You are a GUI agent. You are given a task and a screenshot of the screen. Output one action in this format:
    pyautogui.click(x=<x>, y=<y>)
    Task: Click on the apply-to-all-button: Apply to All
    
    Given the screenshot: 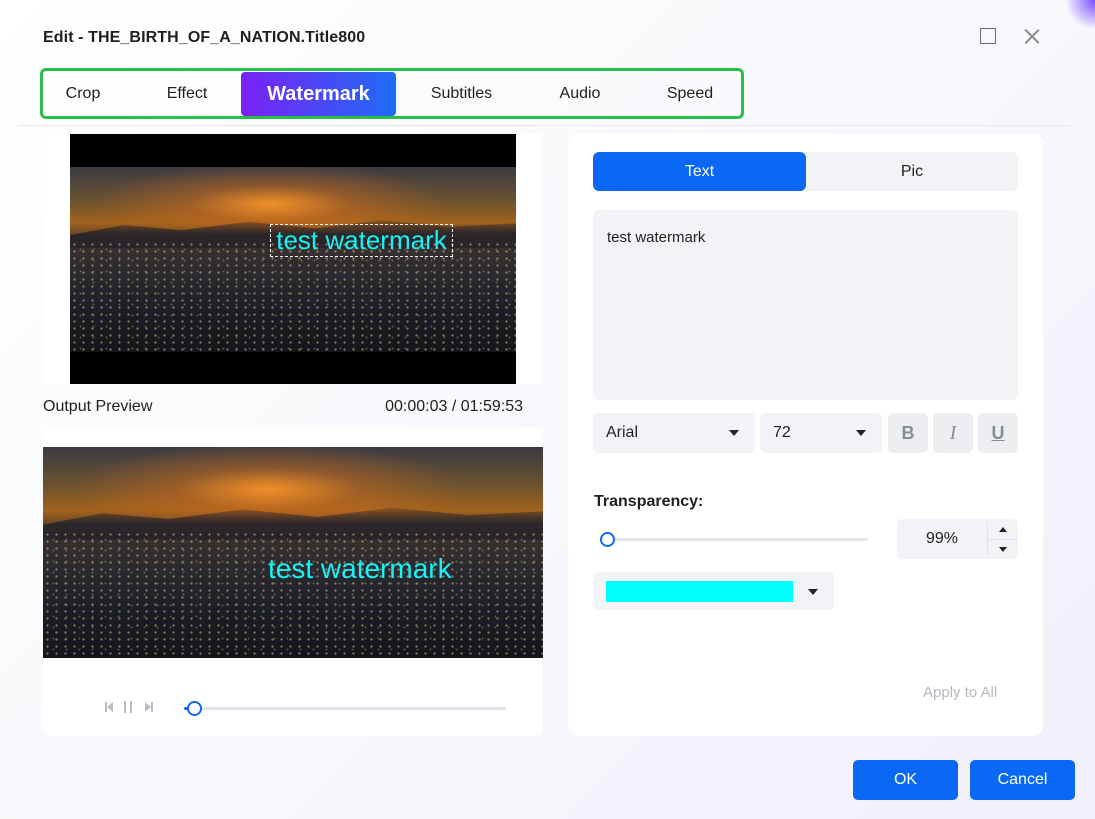 What is the action you would take?
    pyautogui.click(x=960, y=692)
    